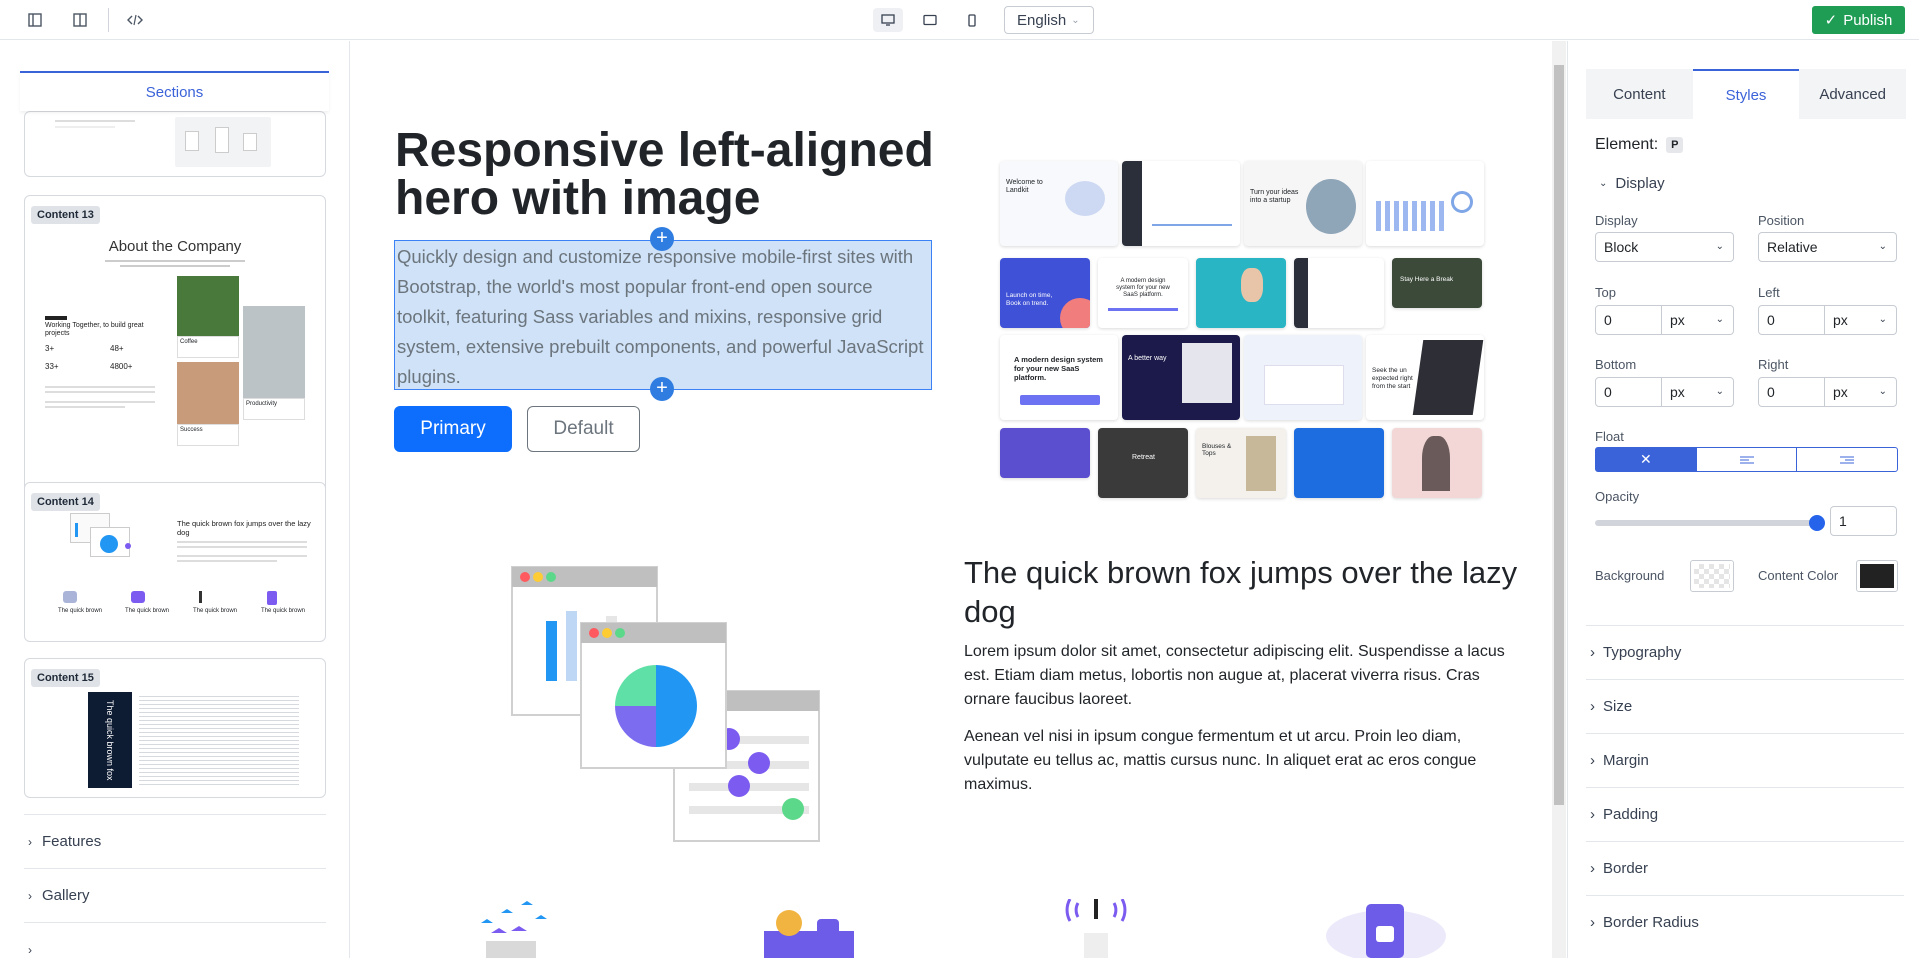  I want to click on bottom-unit-select: px ⌄, so click(1697, 392).